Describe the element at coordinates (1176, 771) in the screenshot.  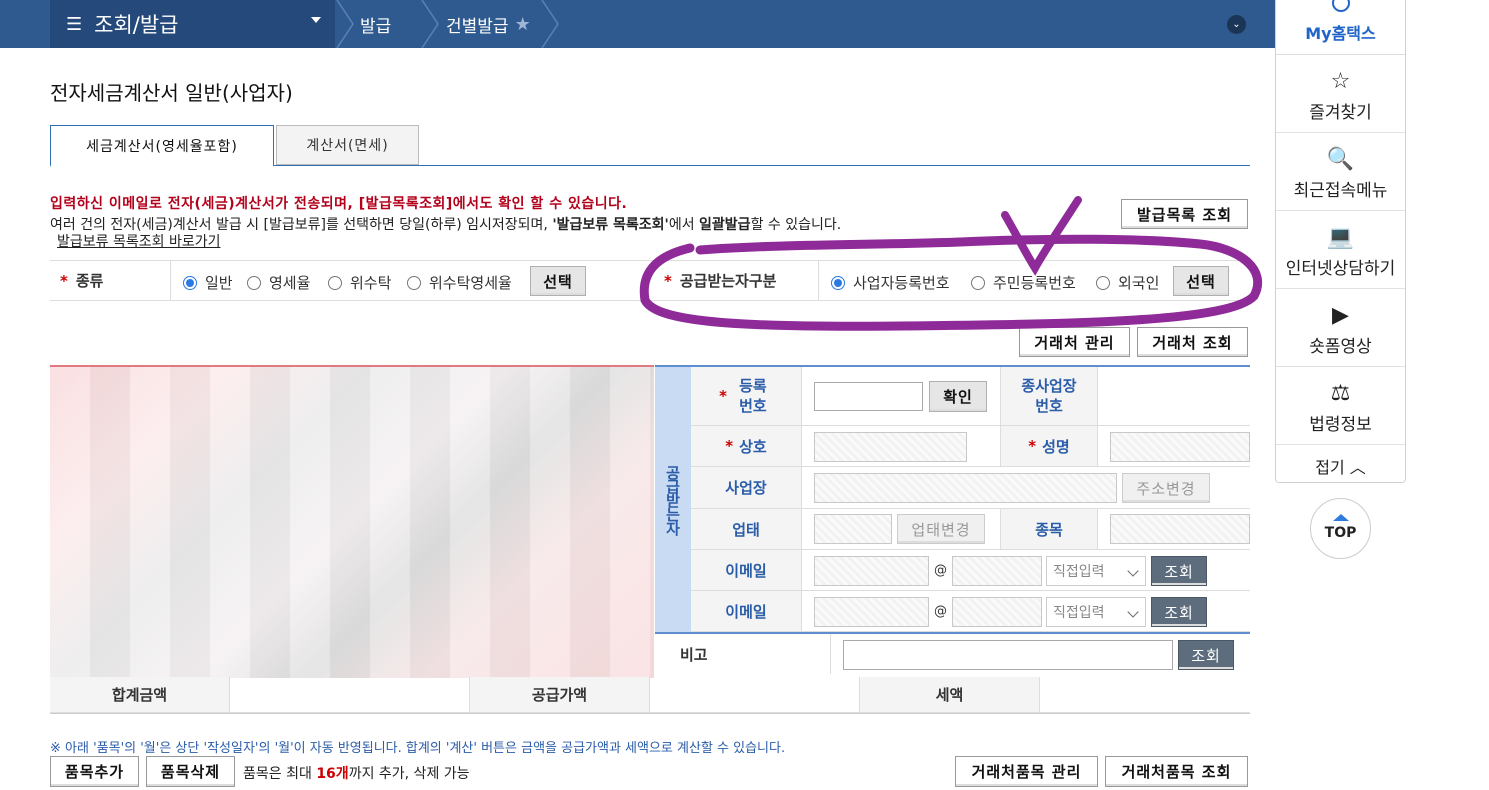
I see `partner-item-search-button: 거래처품목 조회` at that location.